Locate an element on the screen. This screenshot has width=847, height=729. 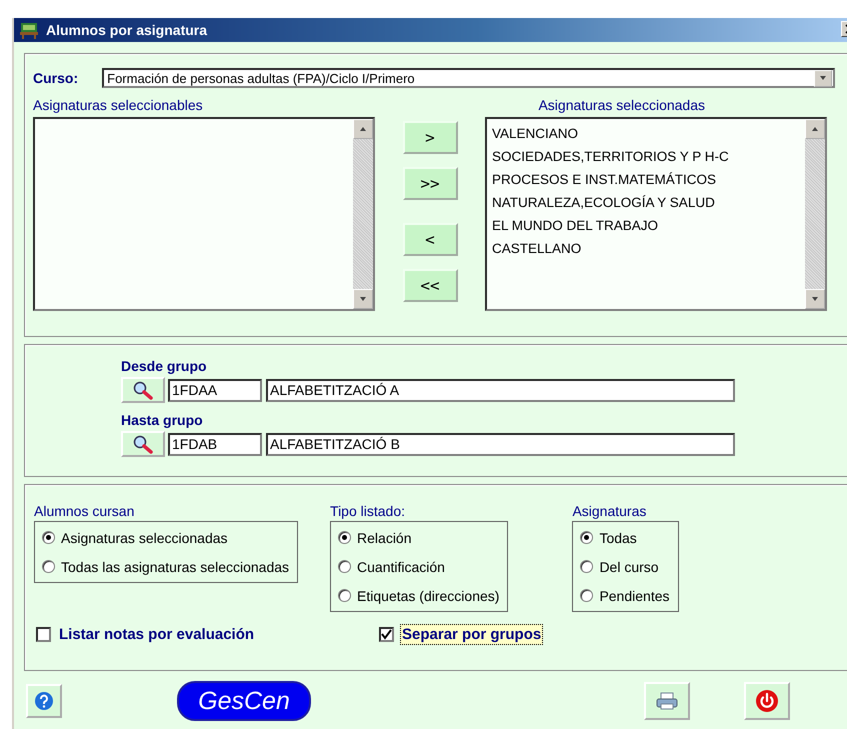
help-button is located at coordinates (44, 701).